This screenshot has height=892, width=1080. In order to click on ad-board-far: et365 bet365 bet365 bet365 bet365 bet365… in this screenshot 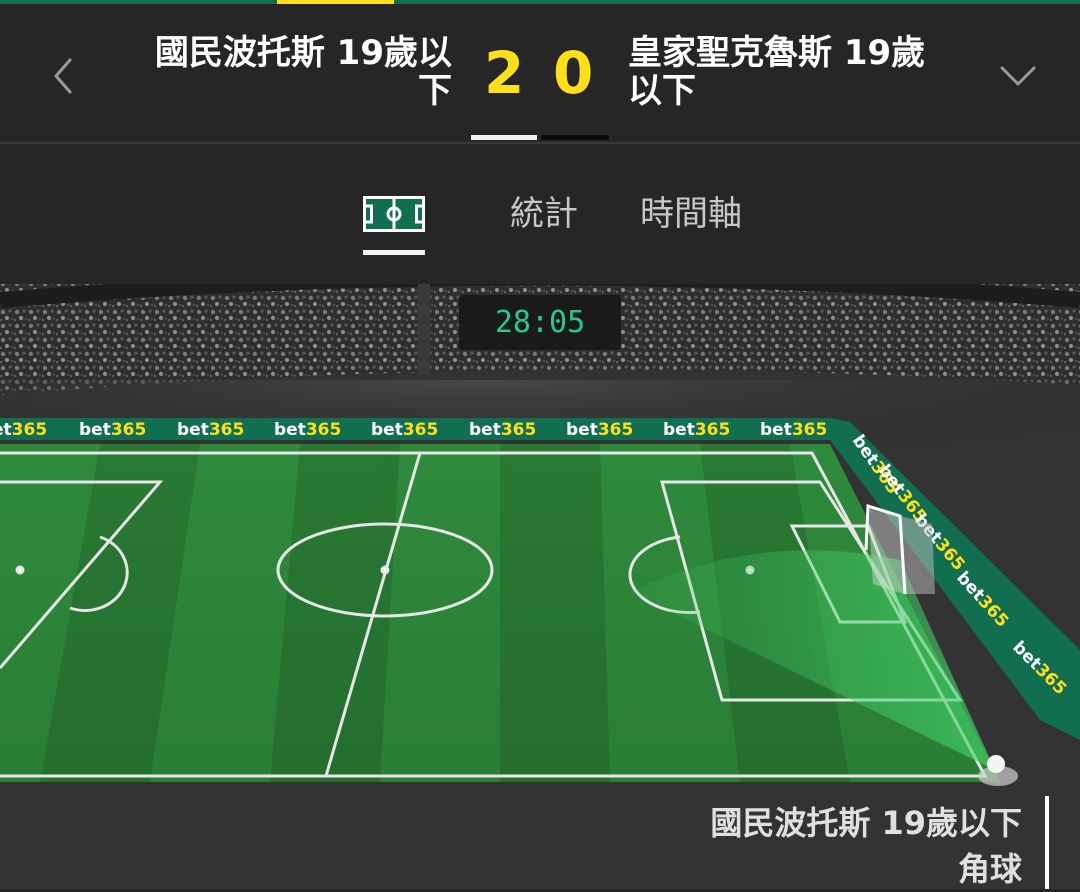, I will do `click(413, 430)`.